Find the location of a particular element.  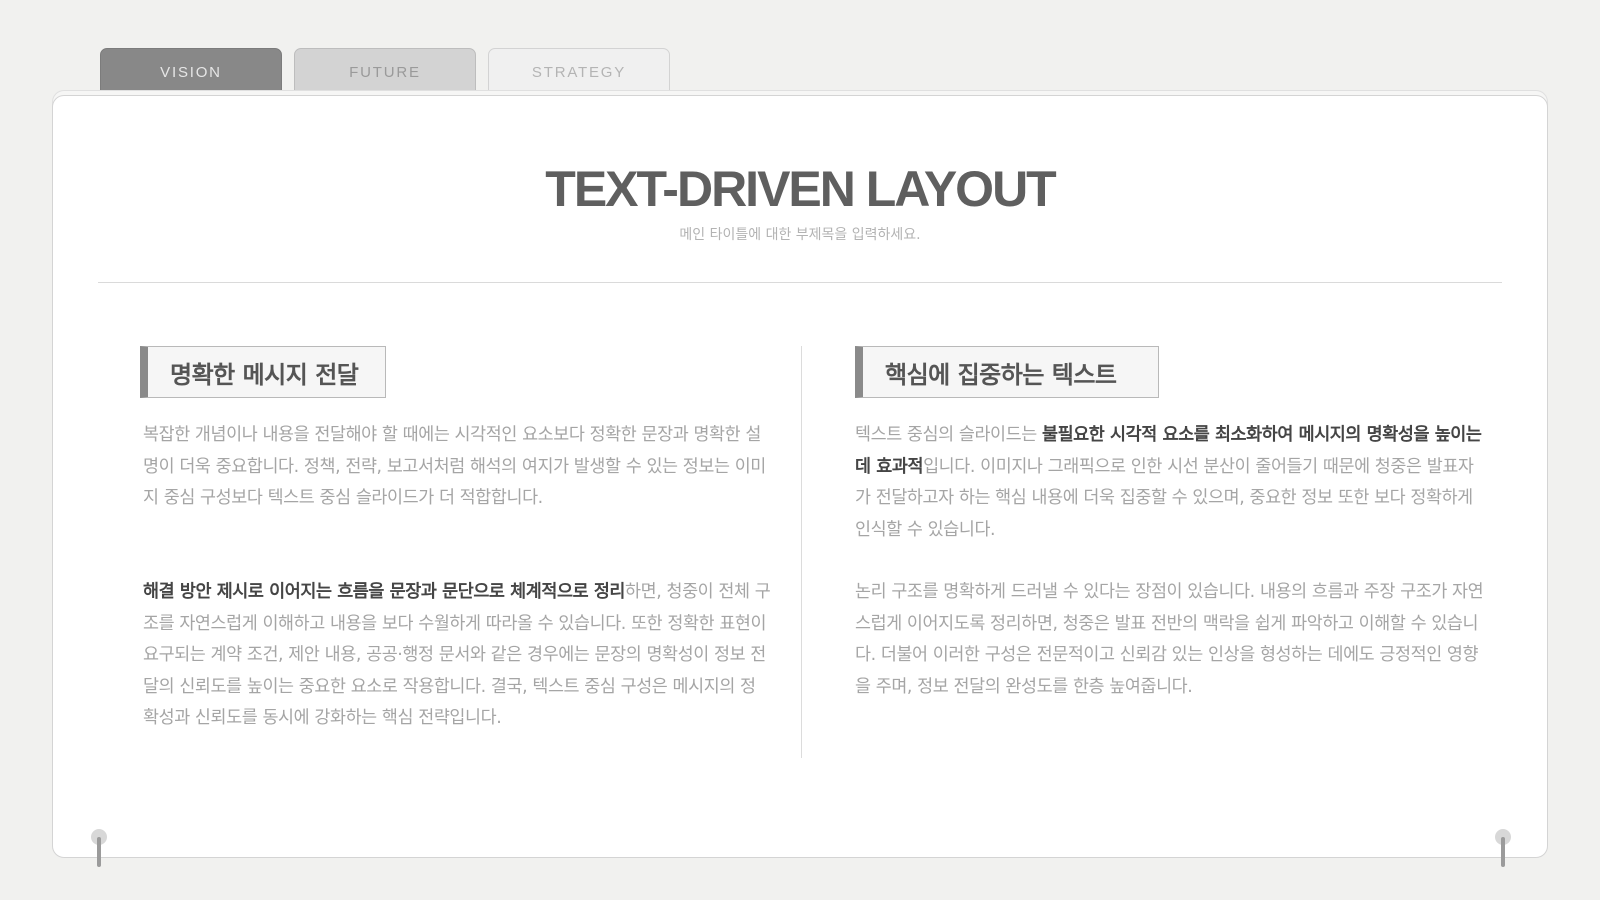

page-title: TEXT-DRIVEN LAYOUT is located at coordinates (800, 189).